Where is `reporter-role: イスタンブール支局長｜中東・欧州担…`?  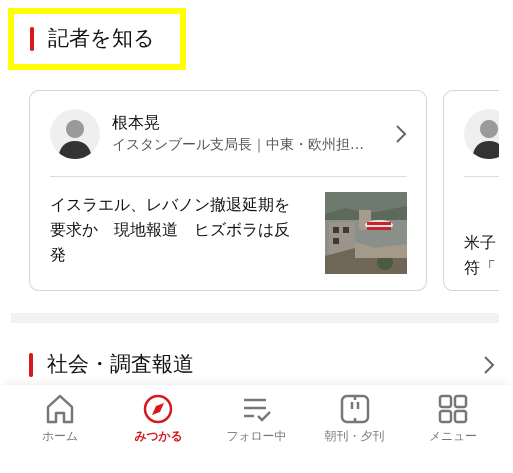
reporter-role: イスタンブール支局長｜中東・欧州担… is located at coordinates (238, 145).